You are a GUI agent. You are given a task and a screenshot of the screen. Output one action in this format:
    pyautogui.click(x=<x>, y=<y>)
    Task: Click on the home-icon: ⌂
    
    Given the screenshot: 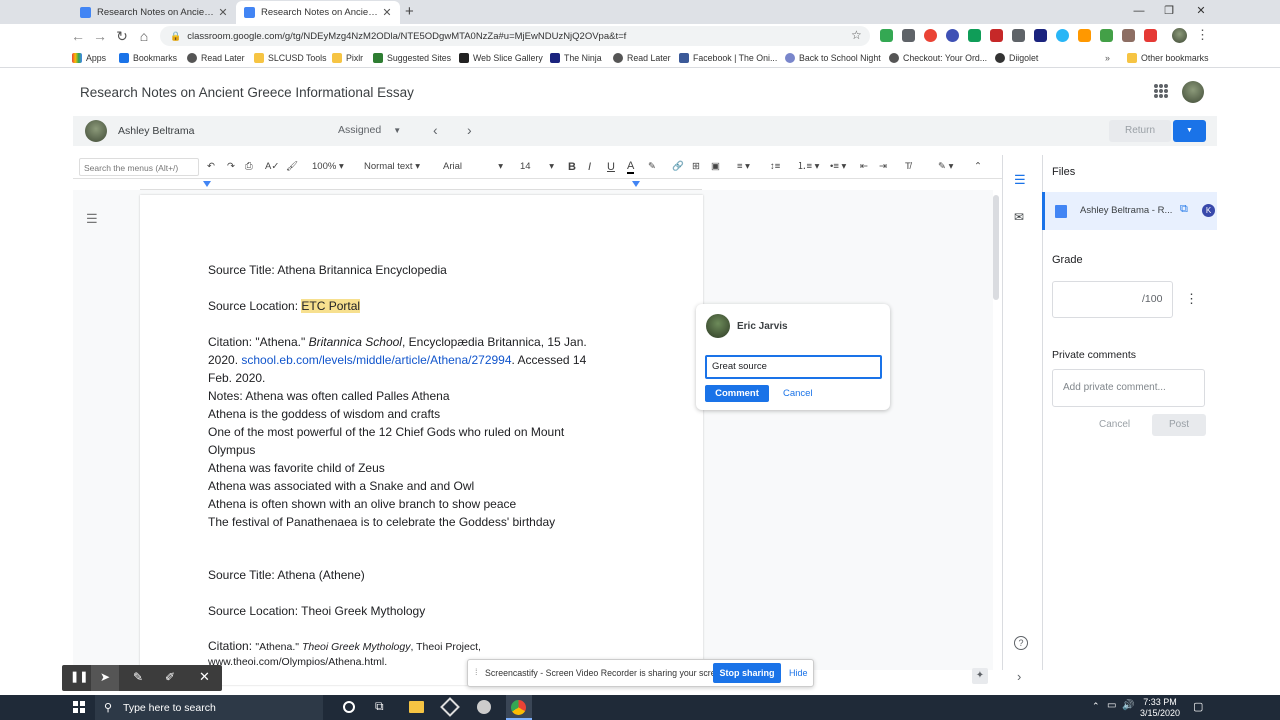 What is the action you would take?
    pyautogui.click(x=144, y=36)
    